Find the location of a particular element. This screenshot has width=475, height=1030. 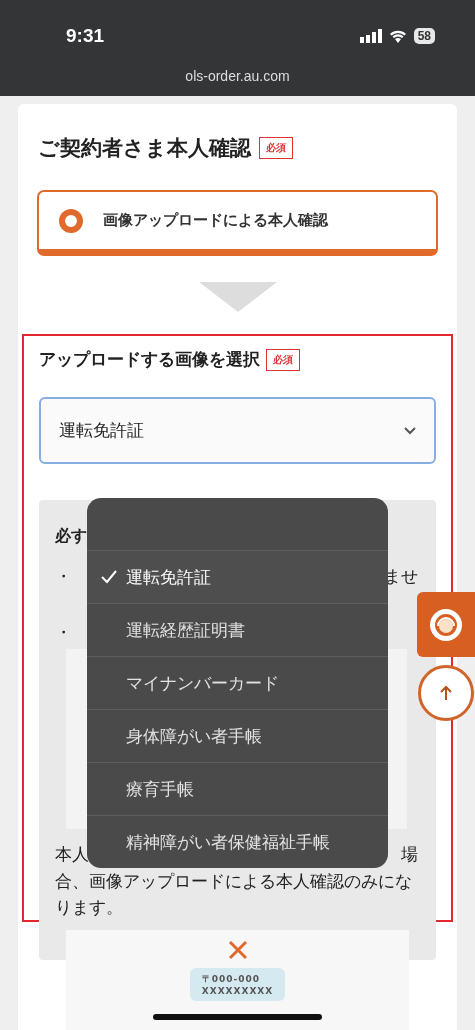

down-triangle-icon is located at coordinates (237, 297).